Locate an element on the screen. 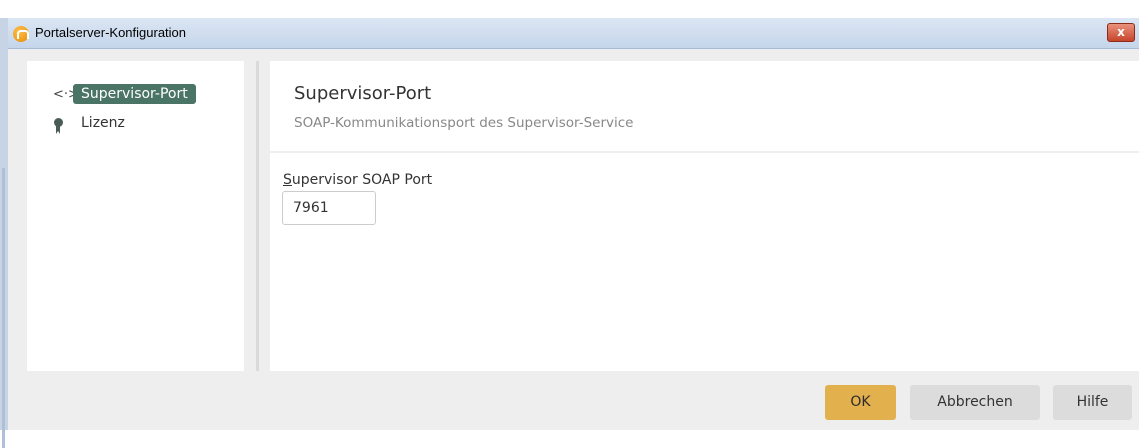 The width and height of the screenshot is (1139, 448). app-logo-icon is located at coordinates (21, 34).